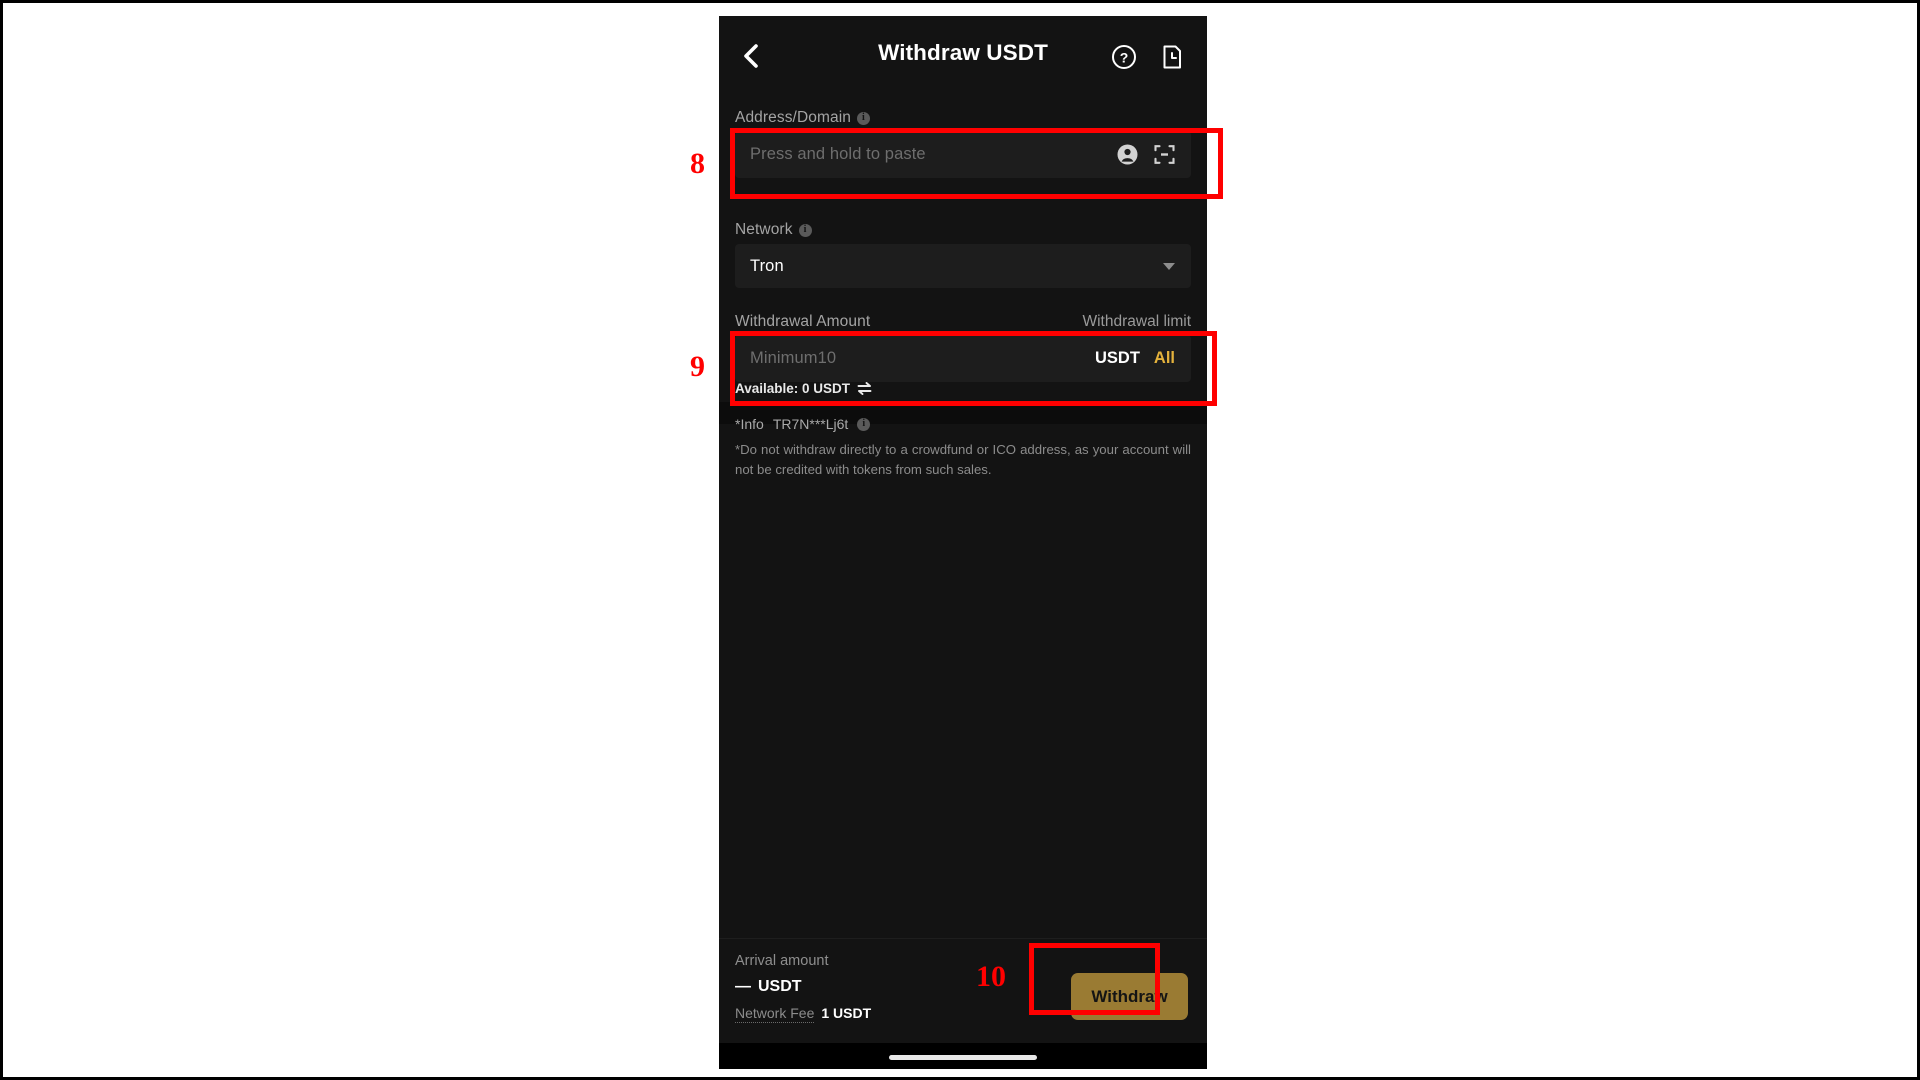  I want to click on withdraw-button: Withdraw, so click(1129, 996).